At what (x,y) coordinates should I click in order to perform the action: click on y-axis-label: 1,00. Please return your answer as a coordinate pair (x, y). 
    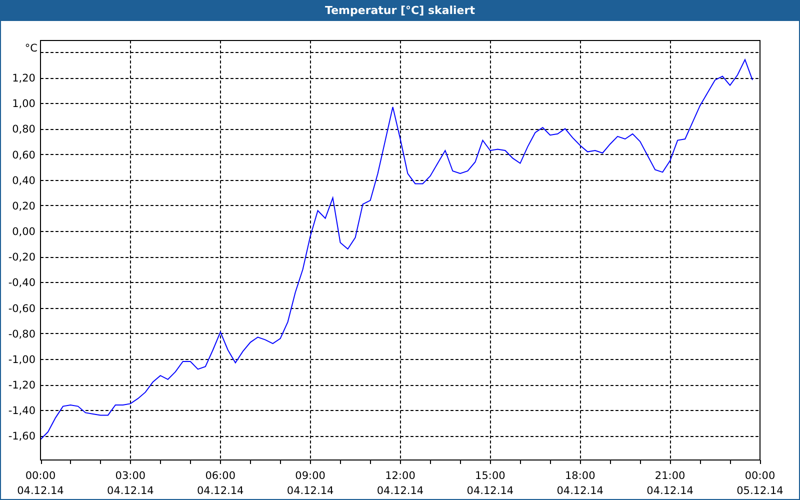
    Looking at the image, I should click on (24, 104).